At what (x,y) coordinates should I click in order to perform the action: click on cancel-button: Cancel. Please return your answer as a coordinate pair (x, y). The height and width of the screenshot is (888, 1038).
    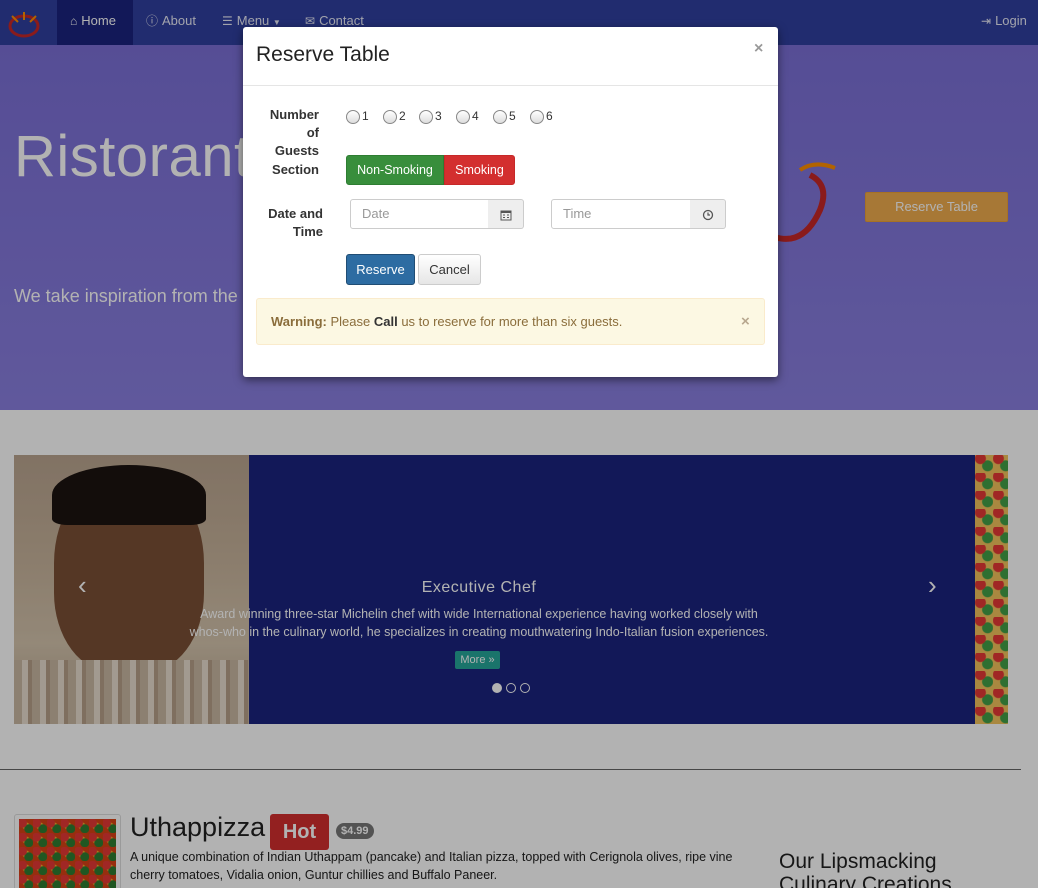
    Looking at the image, I should click on (449, 269).